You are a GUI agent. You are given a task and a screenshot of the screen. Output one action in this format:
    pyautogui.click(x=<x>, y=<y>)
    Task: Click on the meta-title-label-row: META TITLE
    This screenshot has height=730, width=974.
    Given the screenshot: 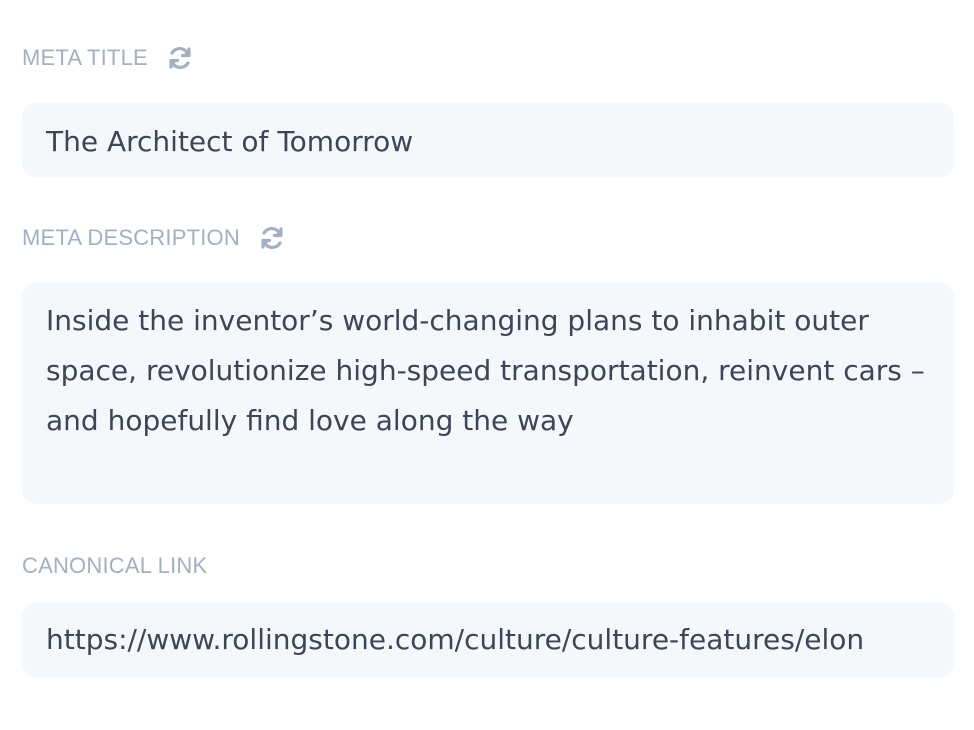 What is the action you would take?
    pyautogui.click(x=108, y=58)
    